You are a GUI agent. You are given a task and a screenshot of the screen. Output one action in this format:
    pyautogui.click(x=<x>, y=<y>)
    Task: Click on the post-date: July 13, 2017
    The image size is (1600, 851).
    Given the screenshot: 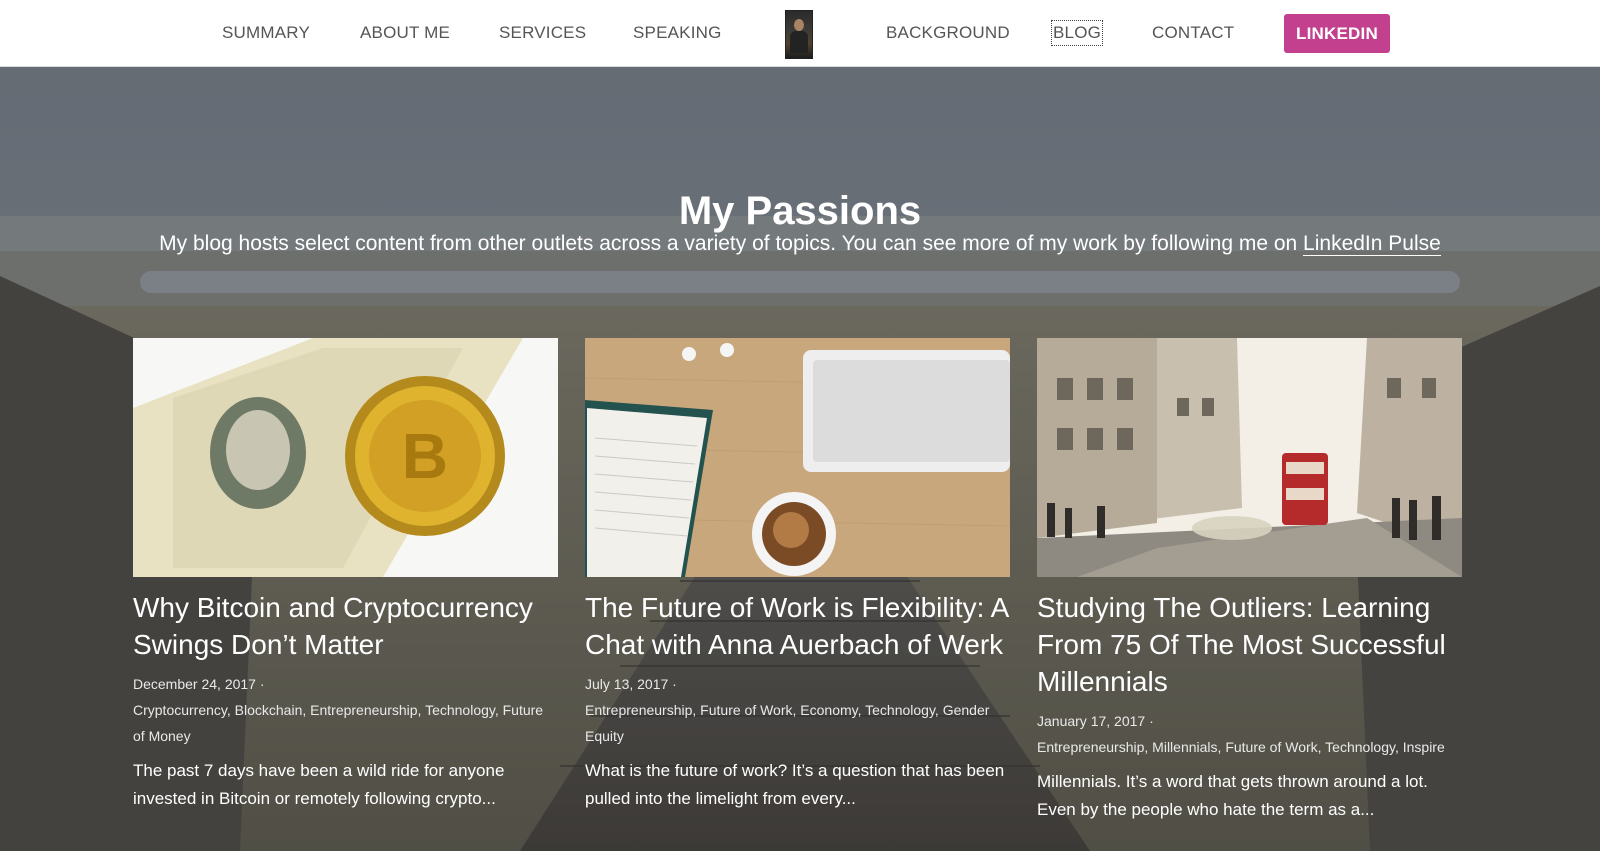 What is the action you would take?
    pyautogui.click(x=627, y=684)
    